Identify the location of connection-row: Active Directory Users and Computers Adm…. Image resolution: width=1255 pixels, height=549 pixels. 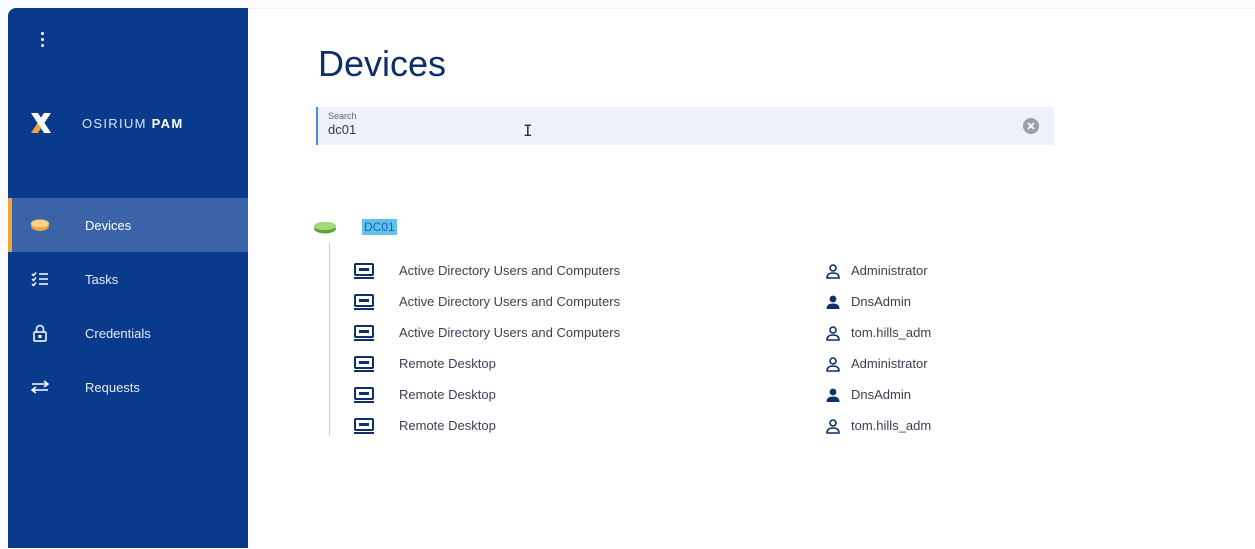
(673, 270).